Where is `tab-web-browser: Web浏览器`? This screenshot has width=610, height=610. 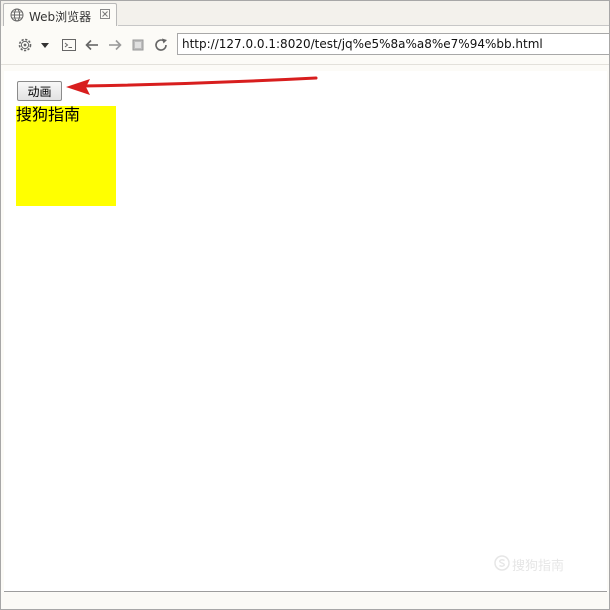 tab-web-browser: Web浏览器 is located at coordinates (60, 14).